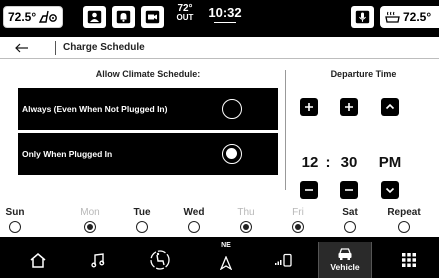 The image size is (439, 278). I want to click on day-label: Tue, so click(142, 212).